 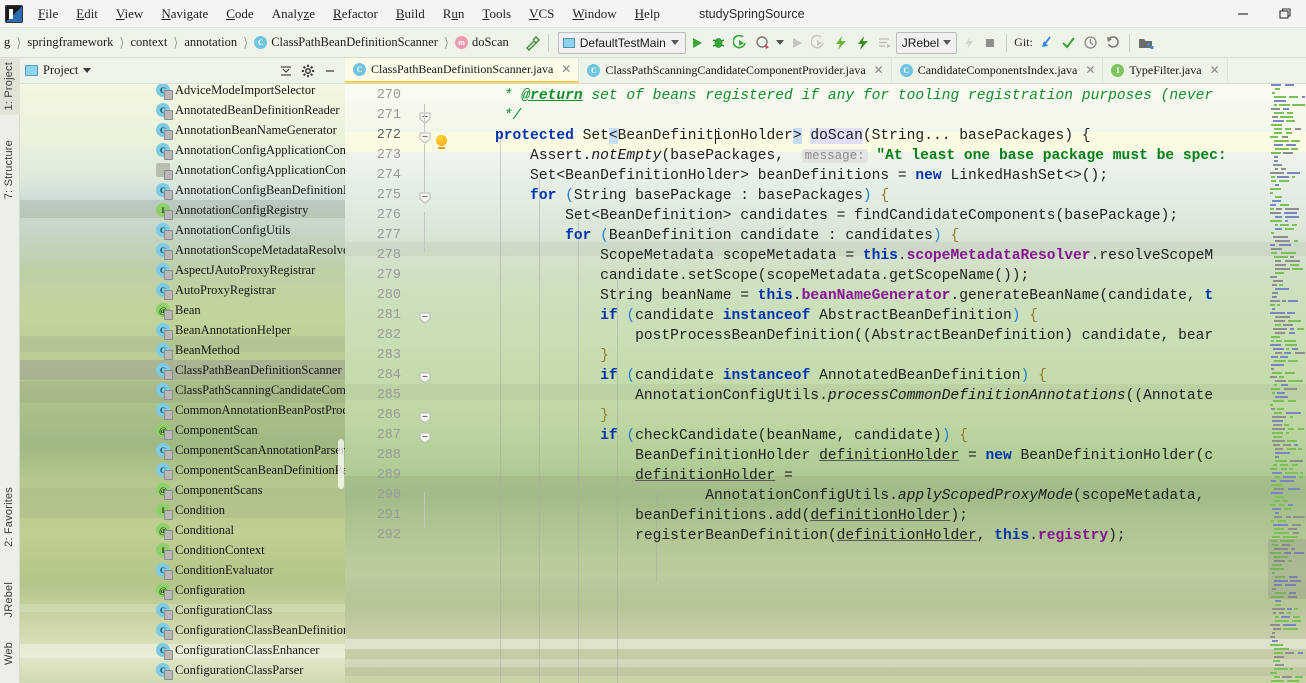 I want to click on editor-minimap, so click(x=1287, y=383).